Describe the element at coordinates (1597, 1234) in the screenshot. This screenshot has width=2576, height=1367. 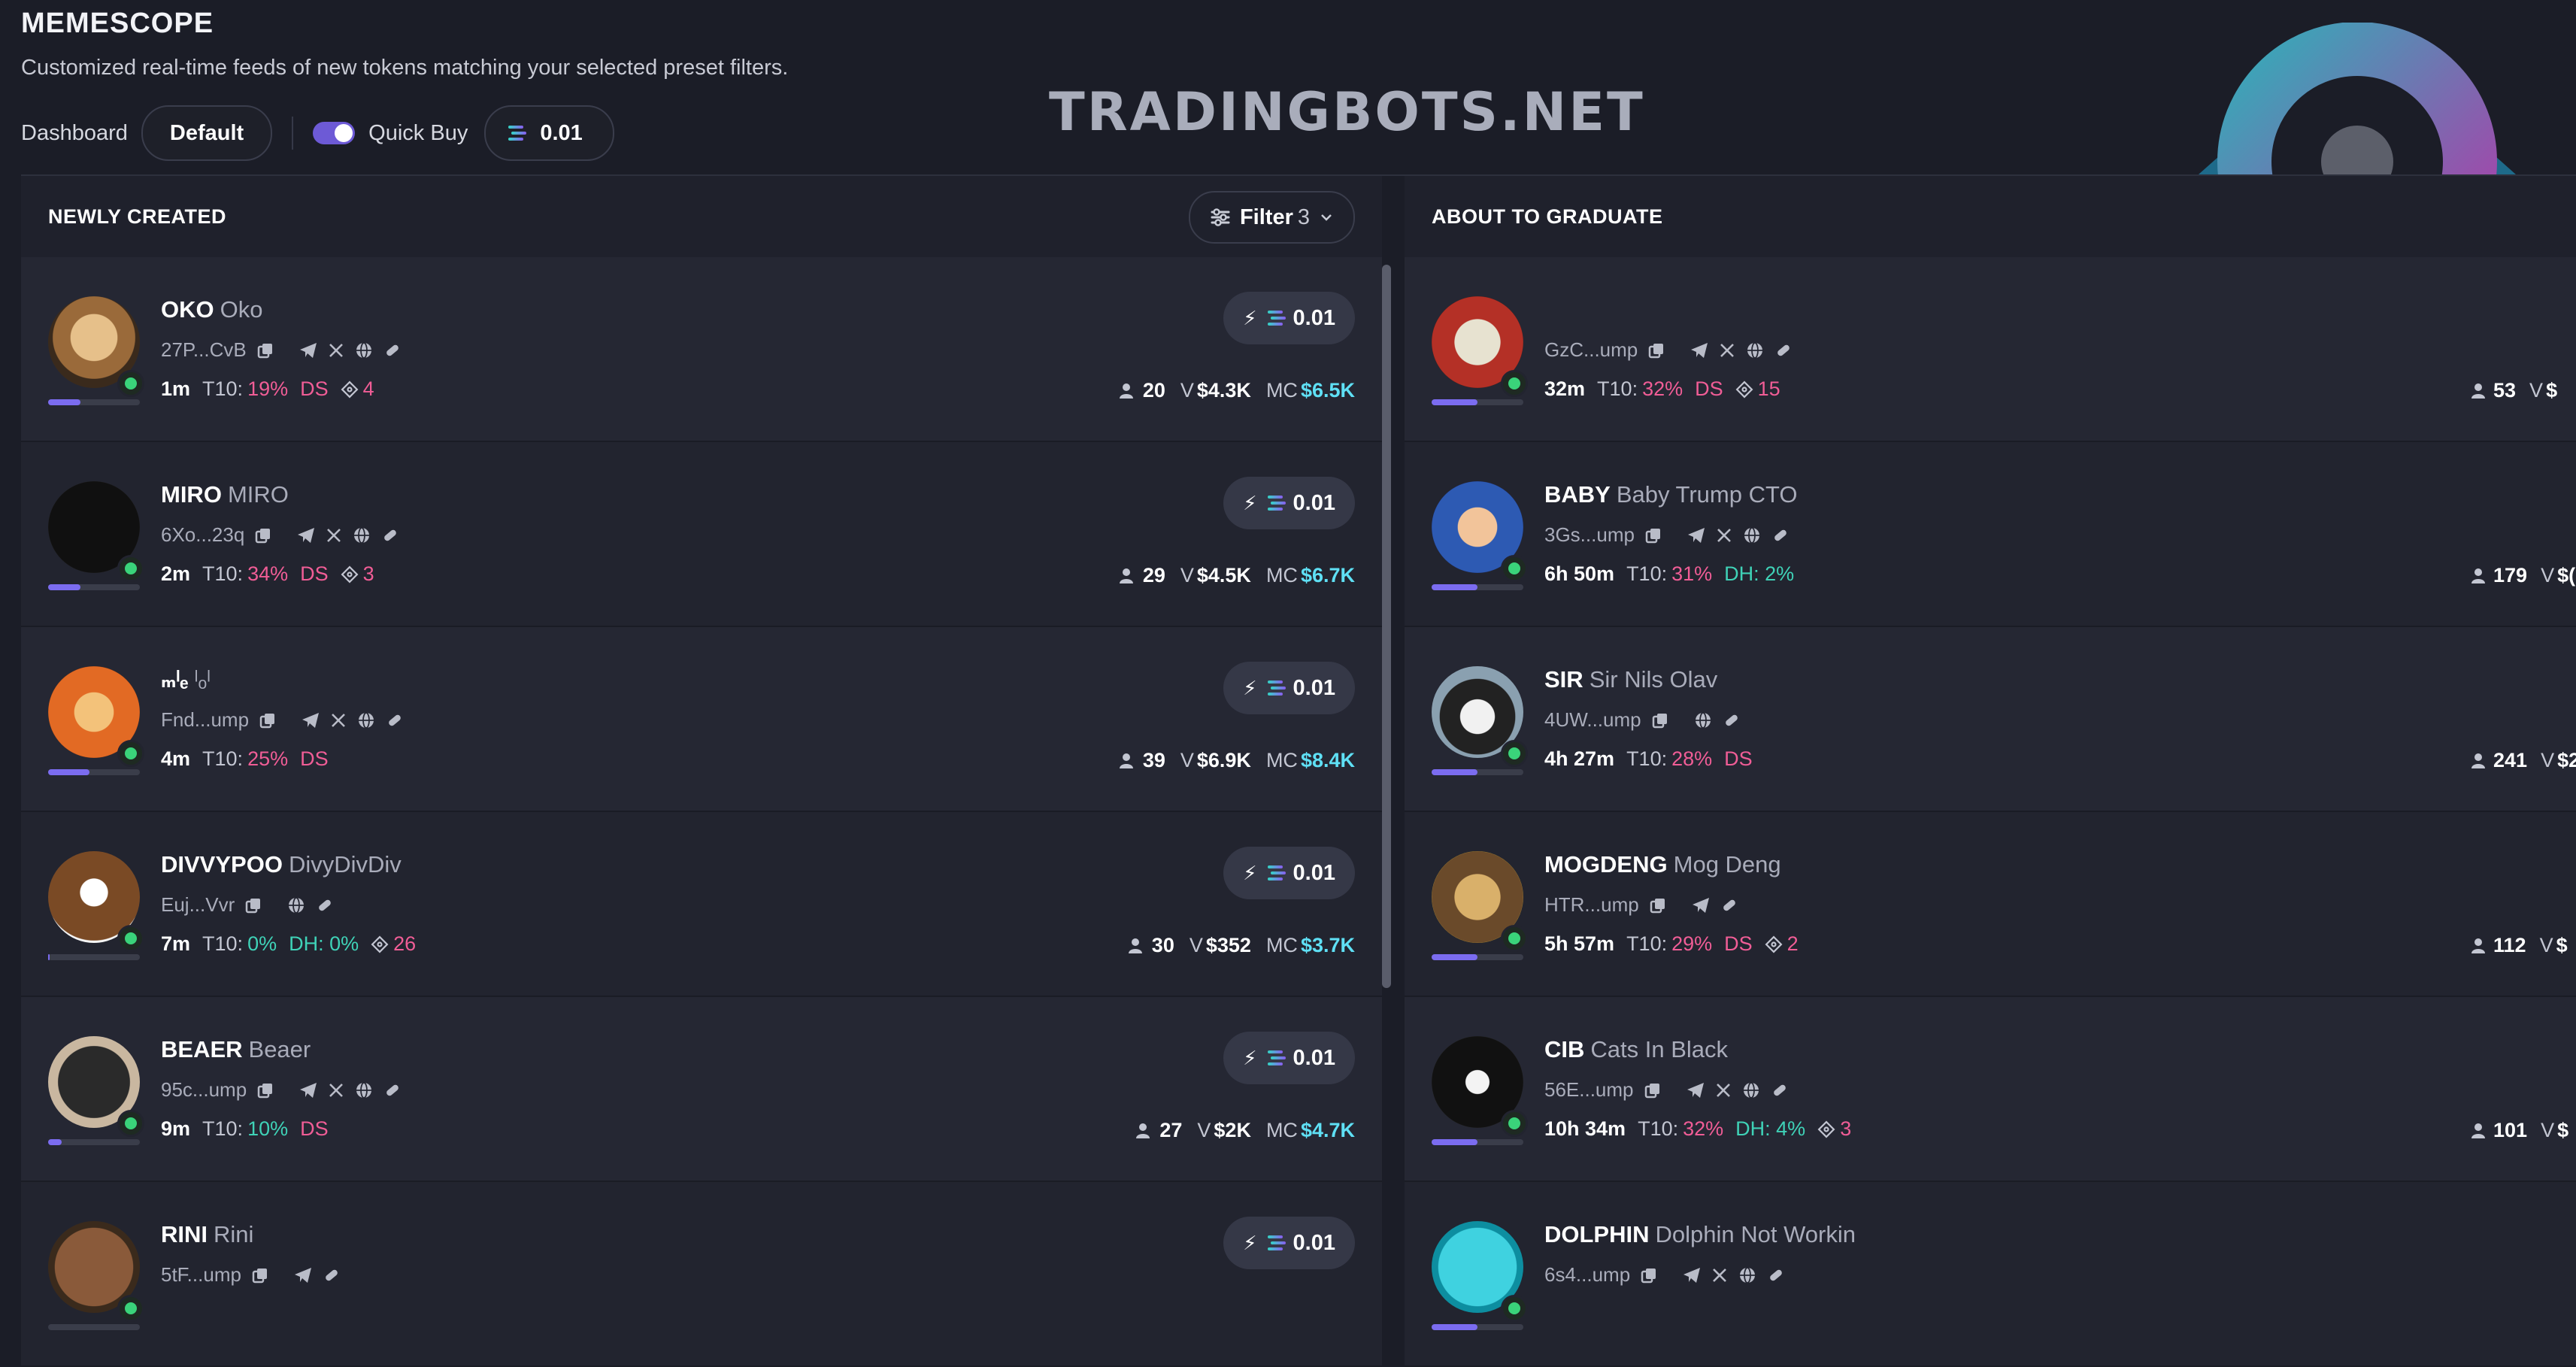
I see `token-ticker: DOLPHIN` at that location.